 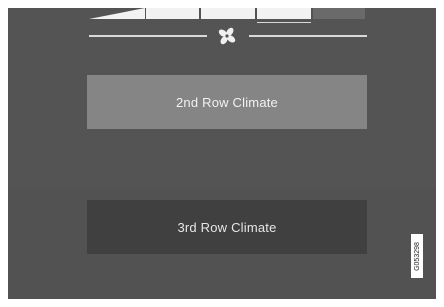 I want to click on second-row-climate-button: 2nd Row Climate, so click(x=227, y=102).